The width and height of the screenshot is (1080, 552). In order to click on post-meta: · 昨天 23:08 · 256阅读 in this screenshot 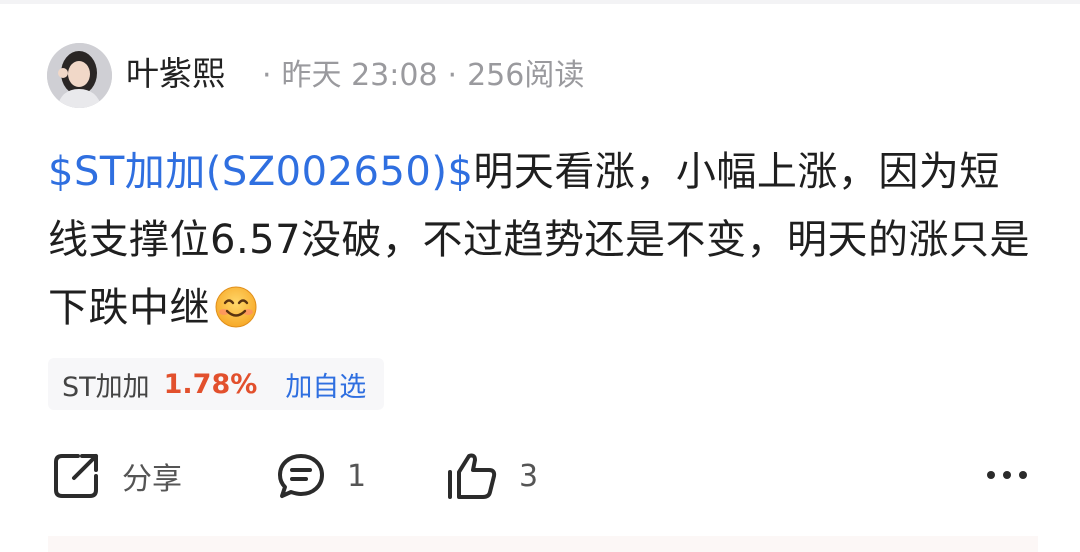, I will do `click(418, 76)`.